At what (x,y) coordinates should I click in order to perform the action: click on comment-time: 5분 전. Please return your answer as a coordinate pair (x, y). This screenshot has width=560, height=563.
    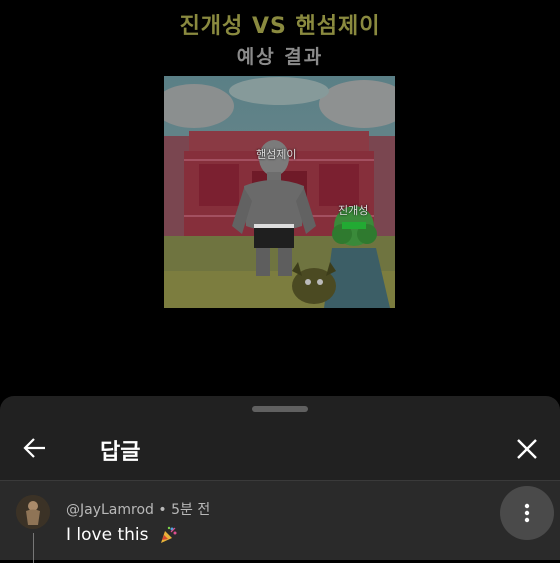
    Looking at the image, I should click on (191, 510).